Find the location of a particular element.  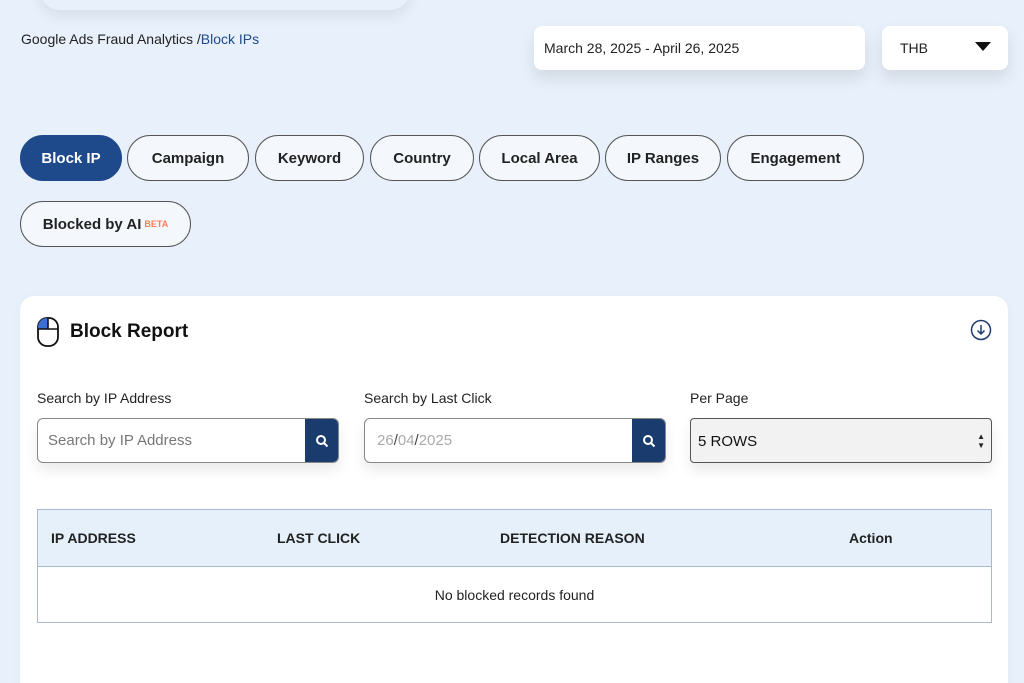

date-month: 04 is located at coordinates (406, 440).